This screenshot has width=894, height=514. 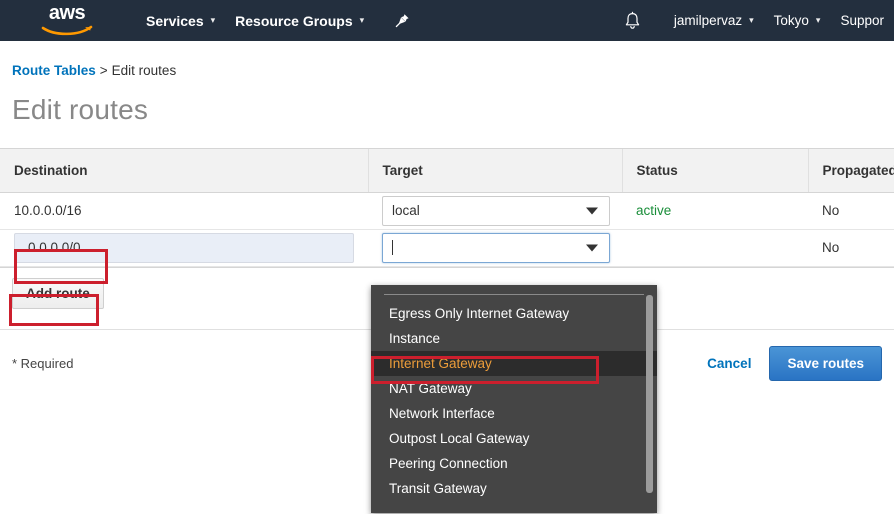 I want to click on cell-destination: 0.0.0.0/0, so click(x=184, y=248).